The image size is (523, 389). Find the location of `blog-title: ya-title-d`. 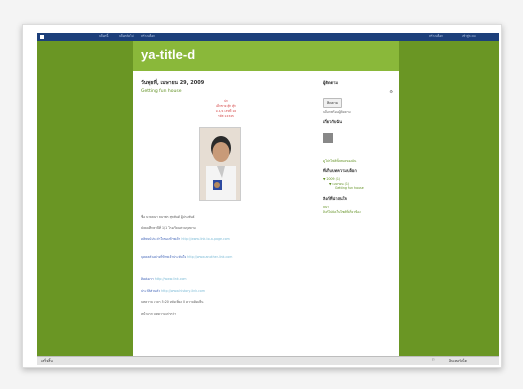

blog-title: ya-title-d is located at coordinates (168, 54).